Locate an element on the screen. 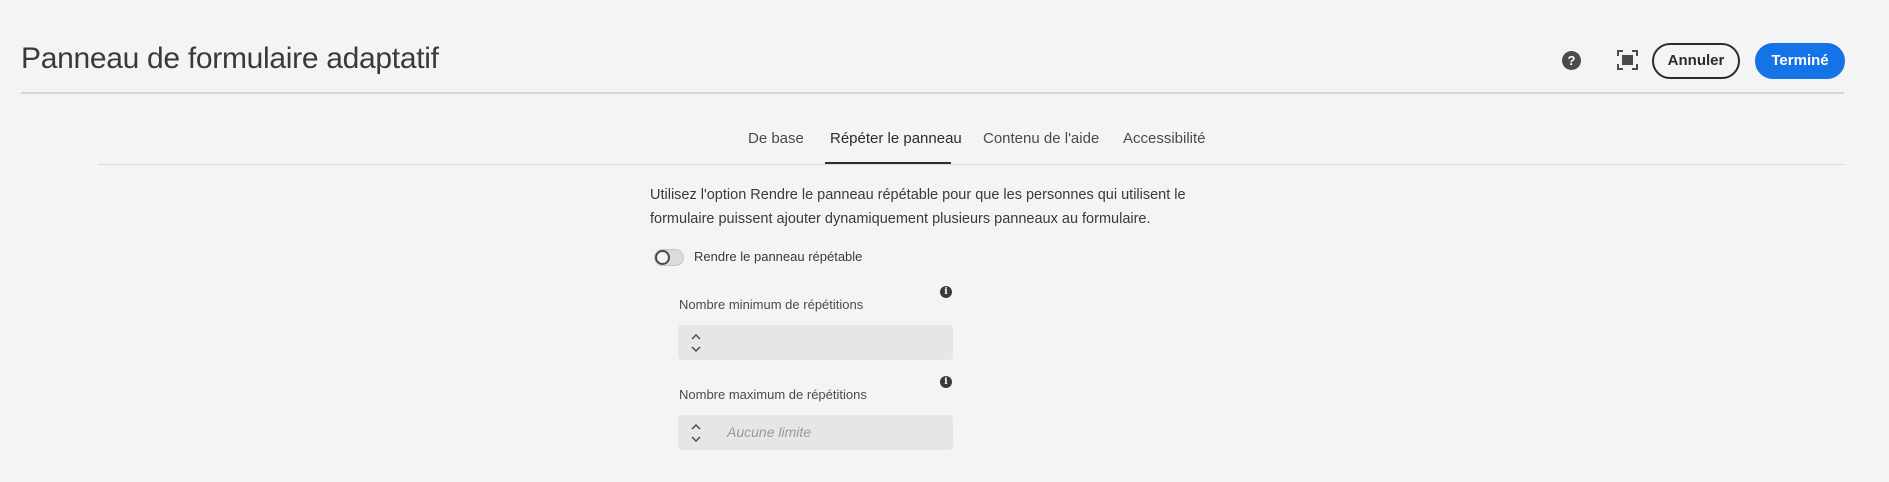  tab-help-content: Contenu de l'aide is located at coordinates (1041, 138).